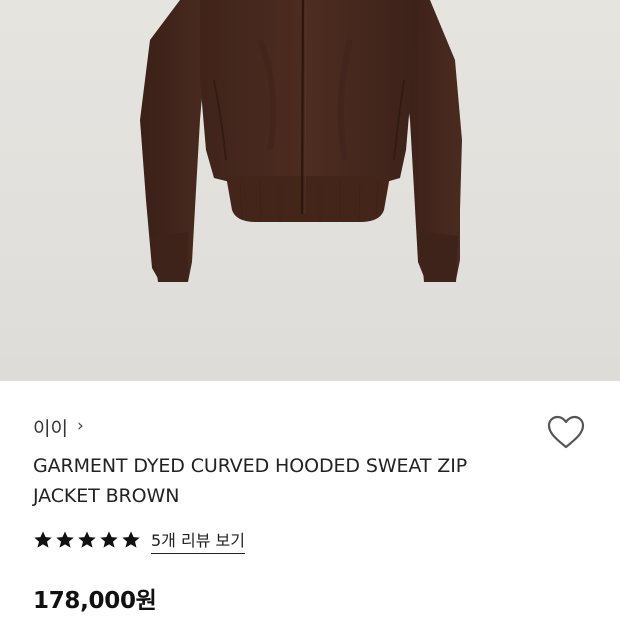 The height and width of the screenshot is (620, 620). What do you see at coordinates (198, 540) in the screenshot?
I see `review-link: 5개 리뷰 보기` at bounding box center [198, 540].